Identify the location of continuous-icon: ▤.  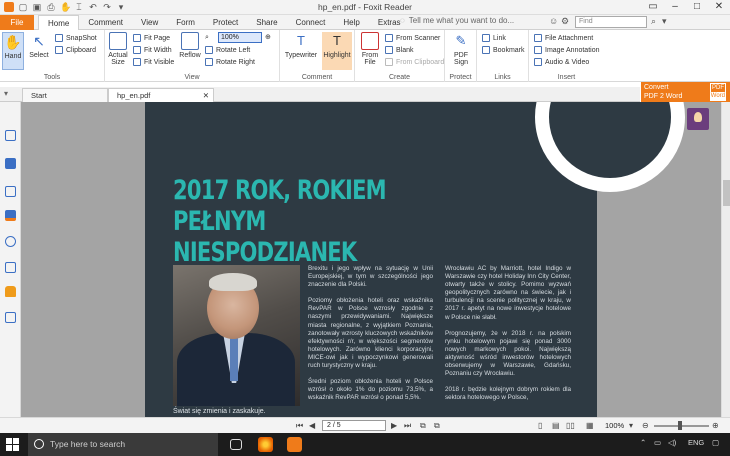
(556, 425).